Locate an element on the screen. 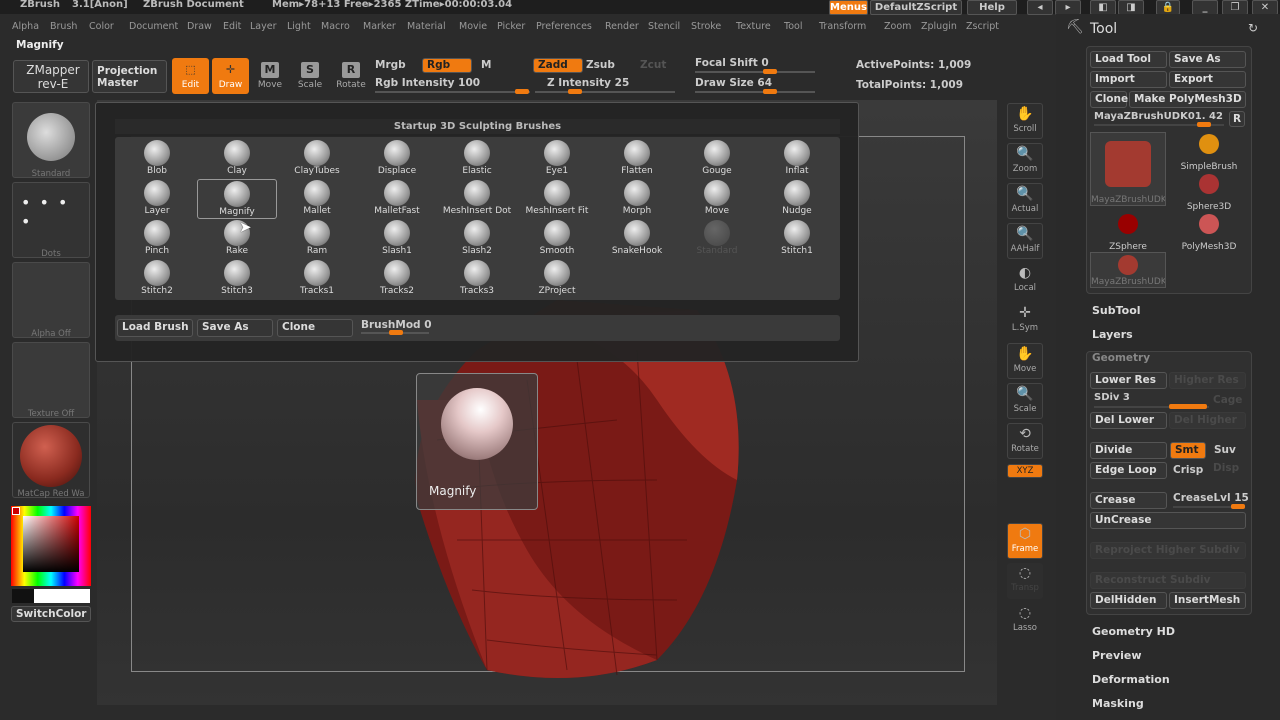 This screenshot has width=1280, height=720. import-button: Import is located at coordinates (1128, 79).